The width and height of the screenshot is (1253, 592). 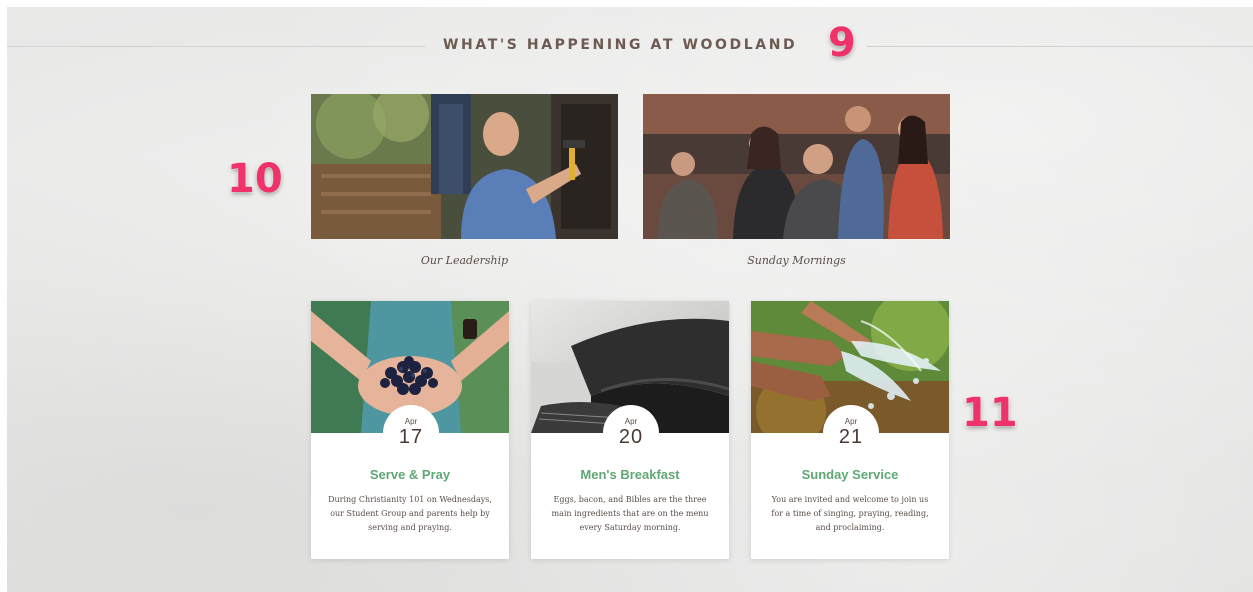 I want to click on event-date-badge: Apr 17, so click(x=411, y=433).